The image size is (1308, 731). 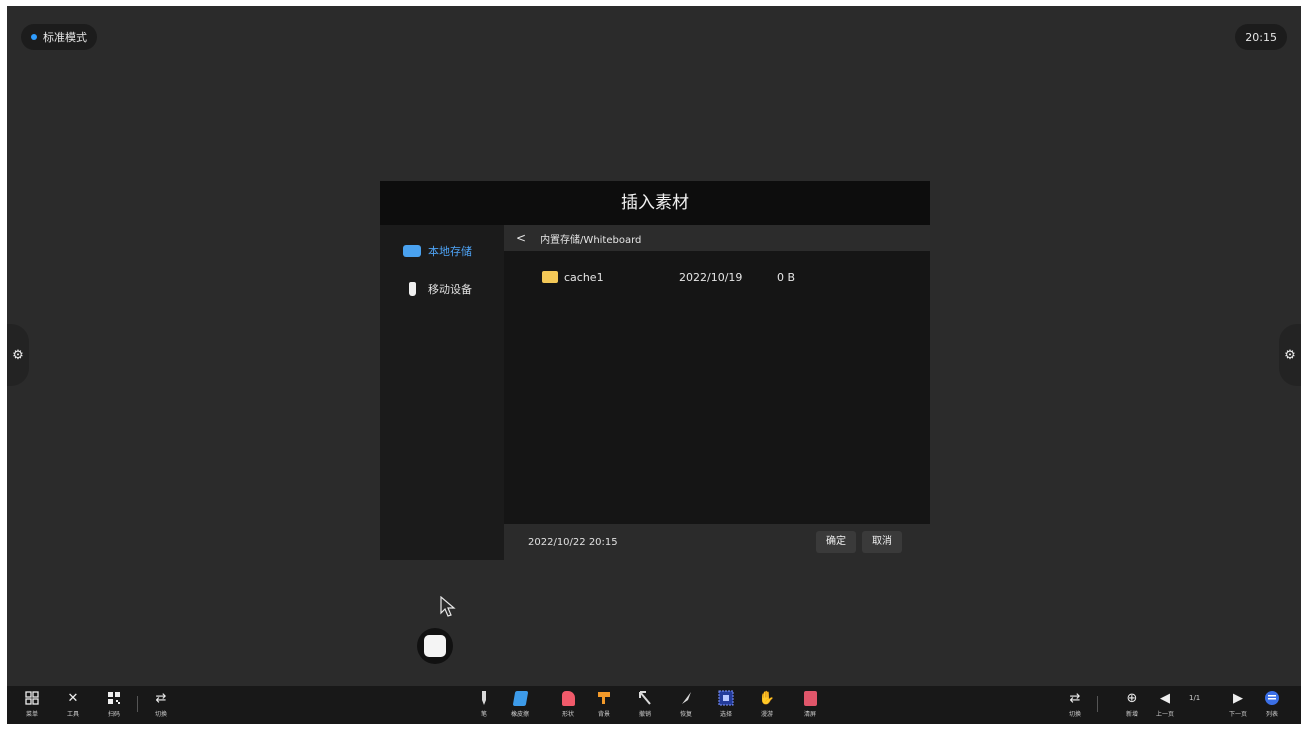 I want to click on floating-menu-button, so click(x=435, y=646).